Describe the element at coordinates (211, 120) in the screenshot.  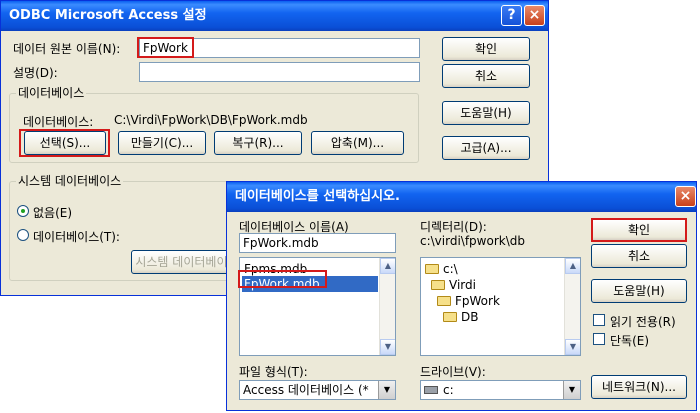
I see `database-path-value: C:\Virdi\FpWork\DB\FpWork.mdb` at that location.